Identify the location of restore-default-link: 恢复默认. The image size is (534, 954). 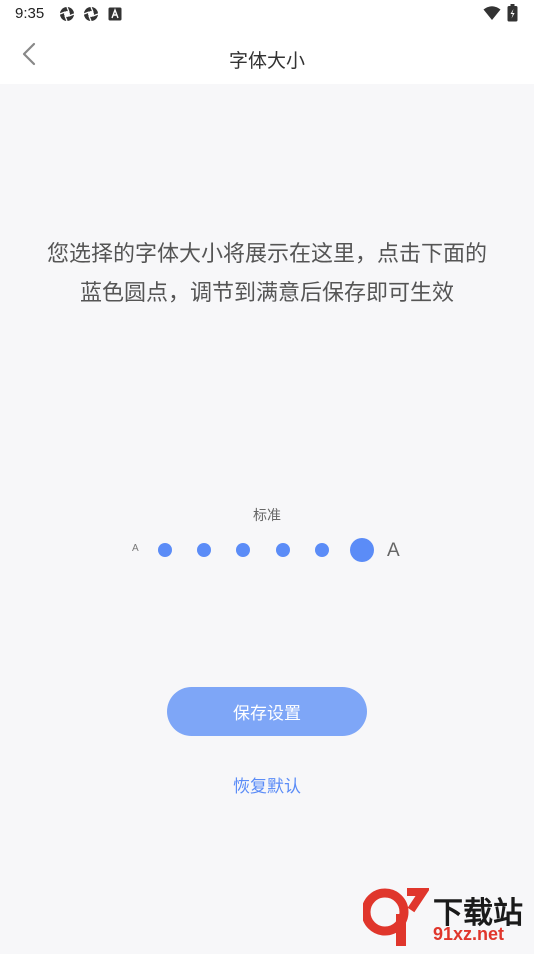
(267, 784).